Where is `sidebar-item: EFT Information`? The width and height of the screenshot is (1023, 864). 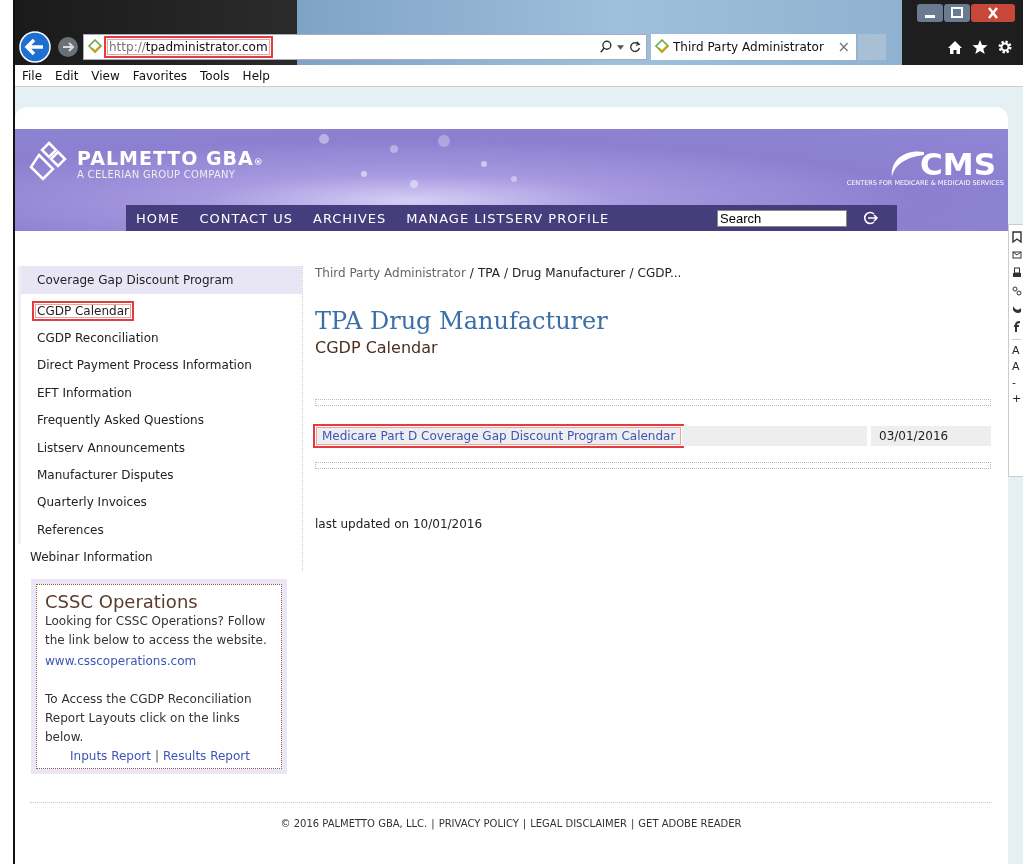
sidebar-item: EFT Information is located at coordinates (84, 392).